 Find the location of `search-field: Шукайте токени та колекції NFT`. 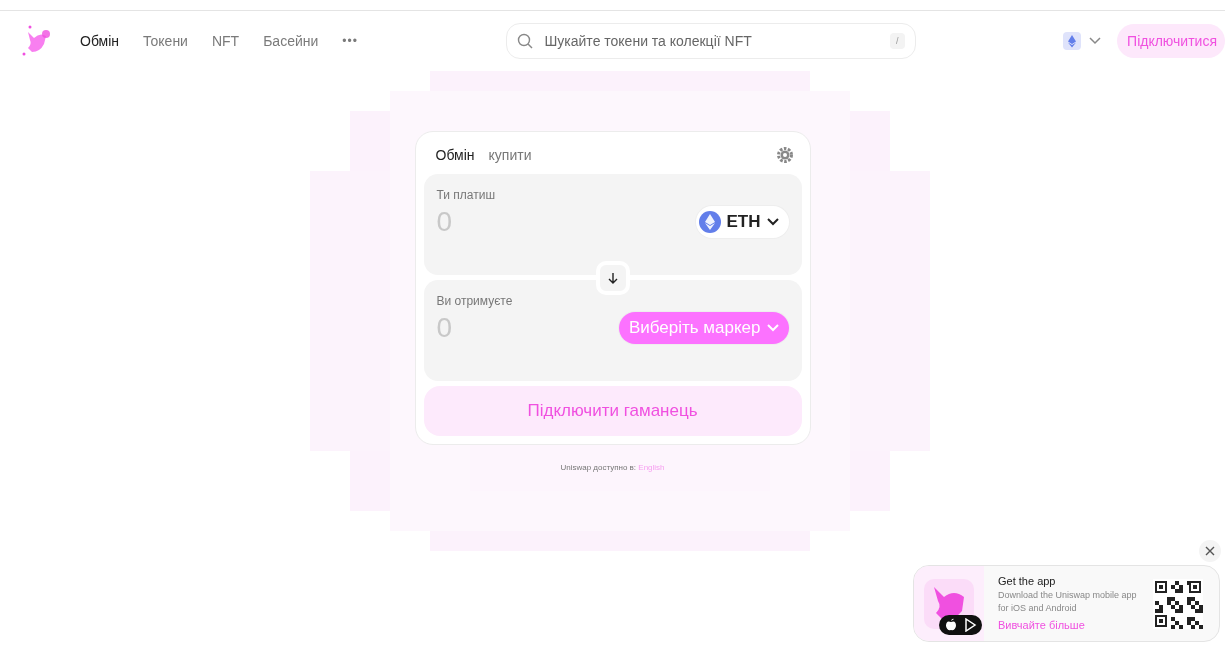

search-field: Шукайте токени та колекції NFT is located at coordinates (711, 41).